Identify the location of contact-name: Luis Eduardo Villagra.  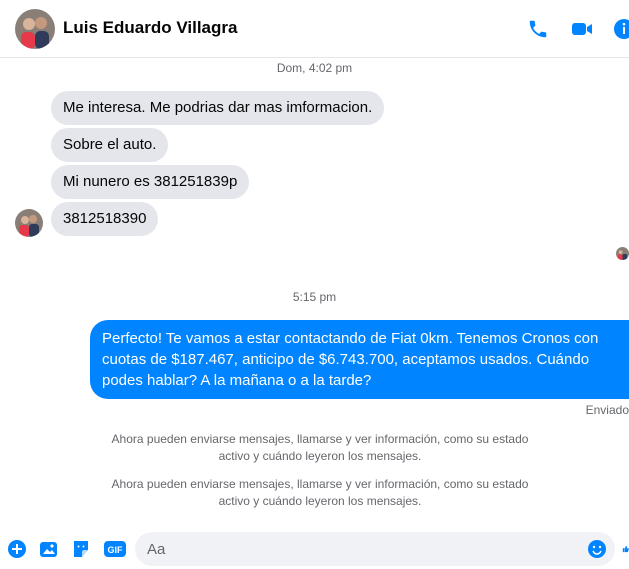
(150, 28).